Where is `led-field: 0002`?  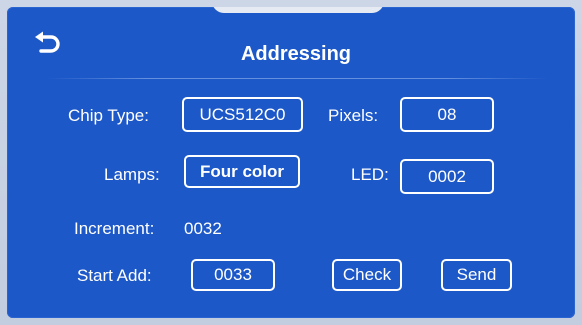
led-field: 0002 is located at coordinates (447, 176).